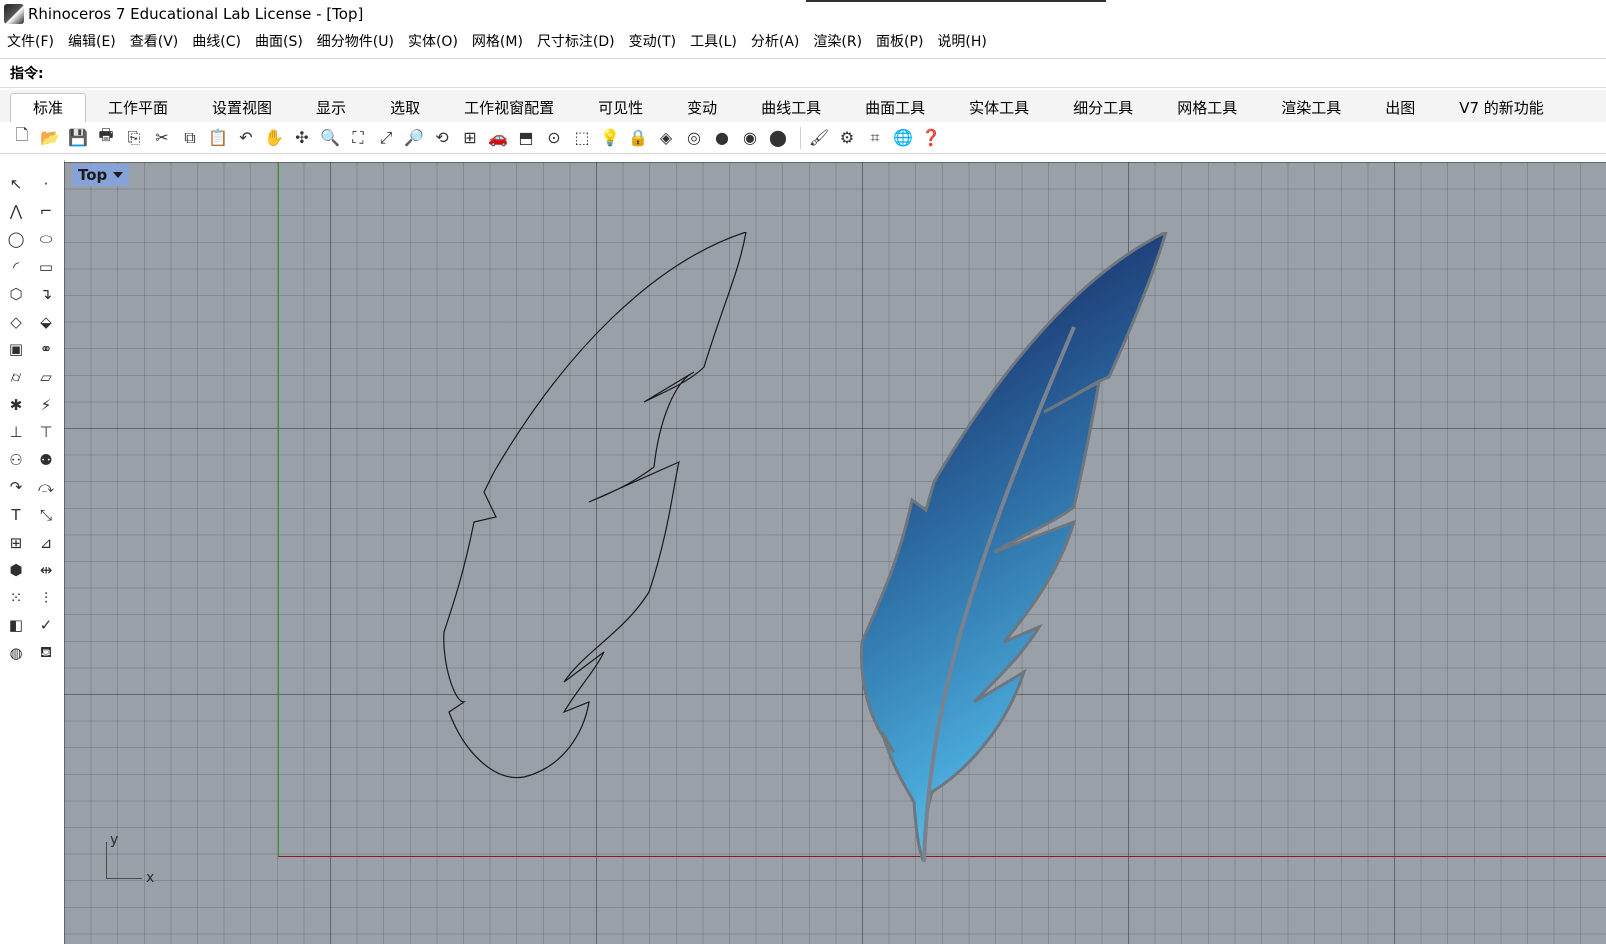 The image size is (1606, 944). What do you see at coordinates (46, 515) in the screenshot?
I see `scale-icon: ⤡` at bounding box center [46, 515].